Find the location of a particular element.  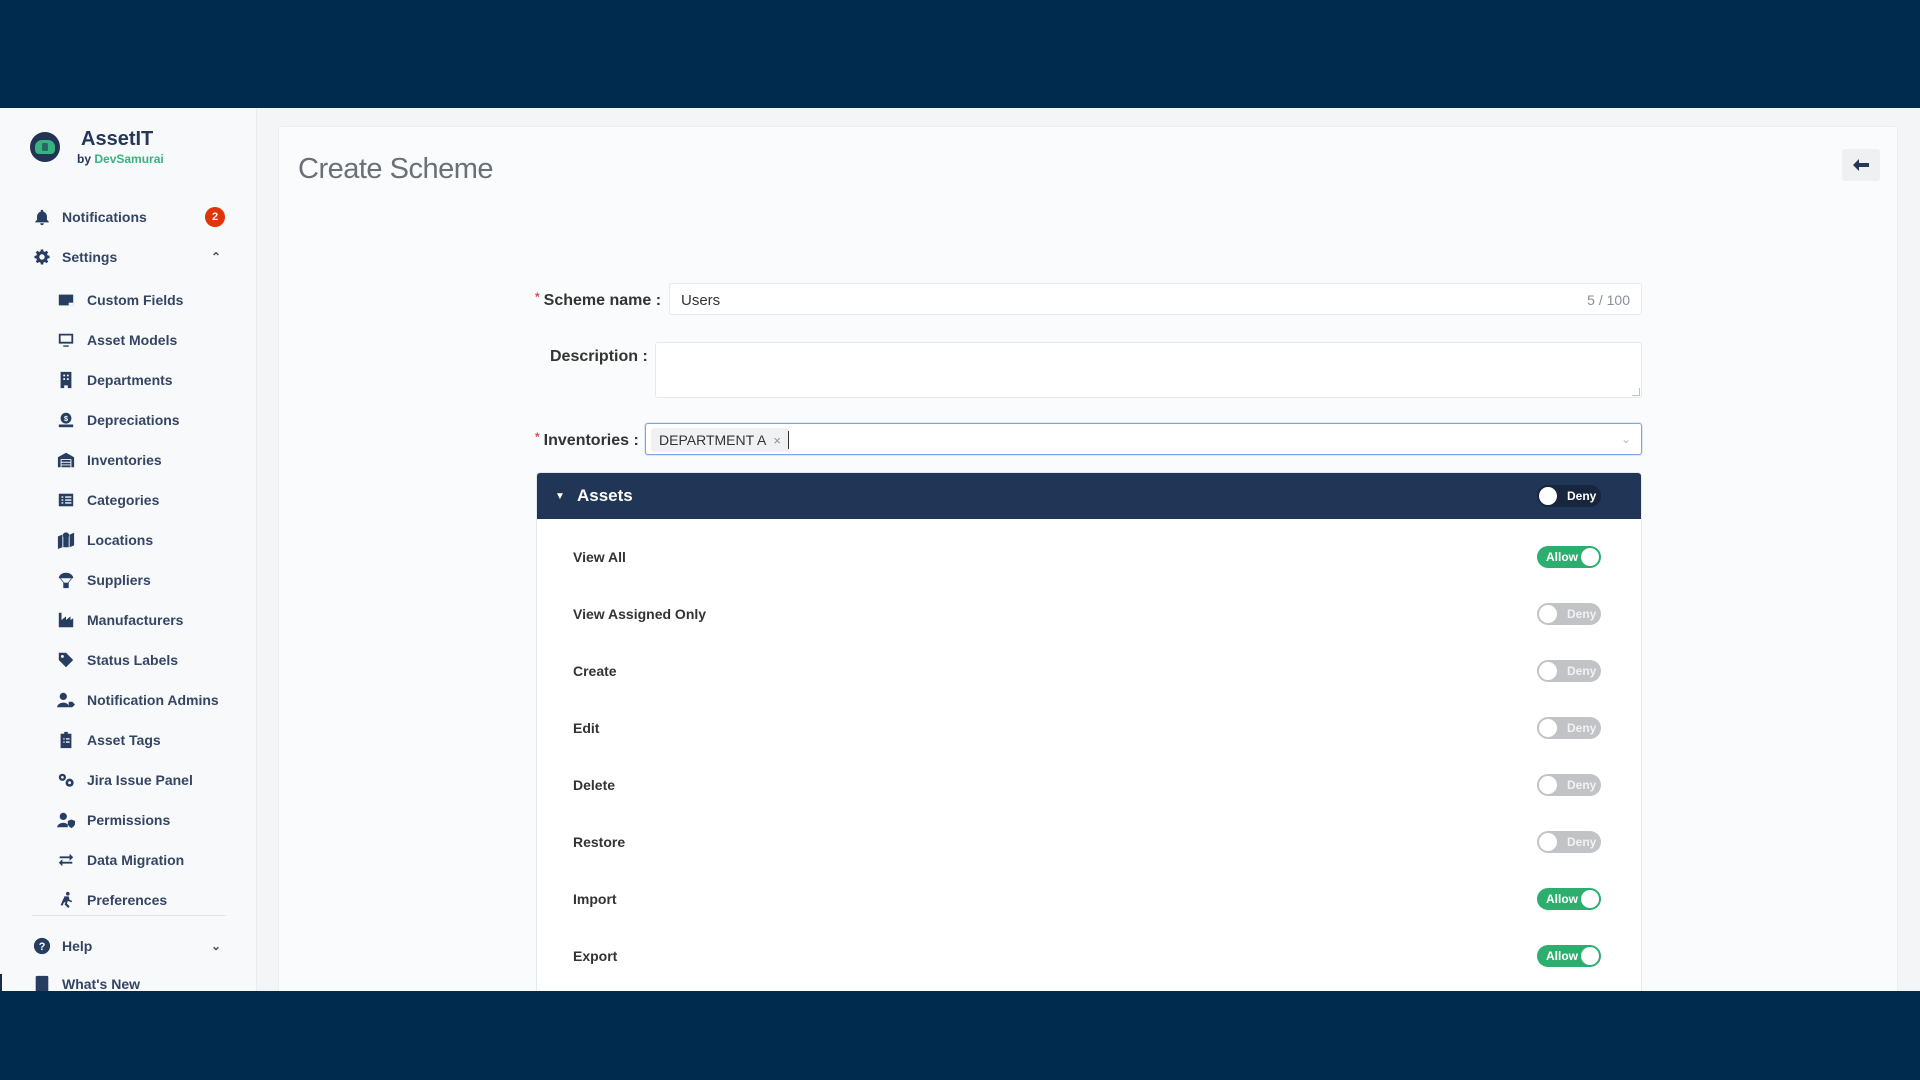

exchange-icon is located at coordinates (66, 860).